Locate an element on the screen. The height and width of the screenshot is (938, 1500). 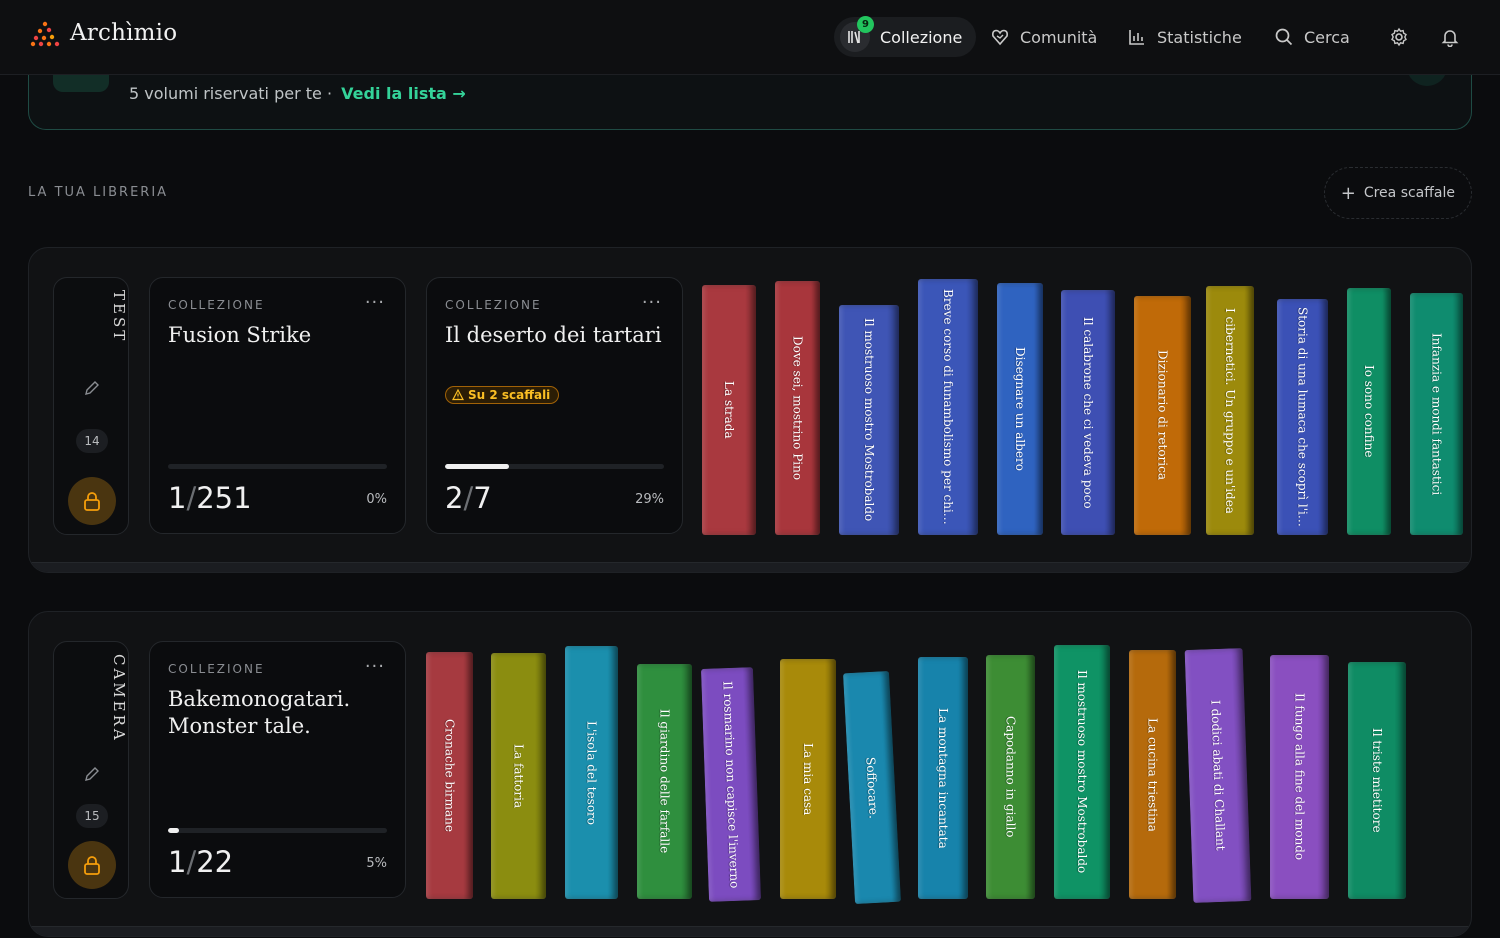
book-title: La cucina triestina is located at coordinates (1152, 774).